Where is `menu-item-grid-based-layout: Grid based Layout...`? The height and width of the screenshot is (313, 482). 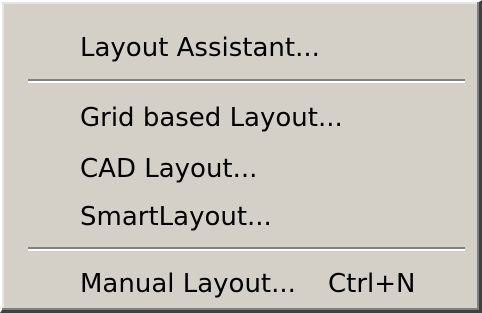 menu-item-grid-based-layout: Grid based Layout... is located at coordinates (239, 118).